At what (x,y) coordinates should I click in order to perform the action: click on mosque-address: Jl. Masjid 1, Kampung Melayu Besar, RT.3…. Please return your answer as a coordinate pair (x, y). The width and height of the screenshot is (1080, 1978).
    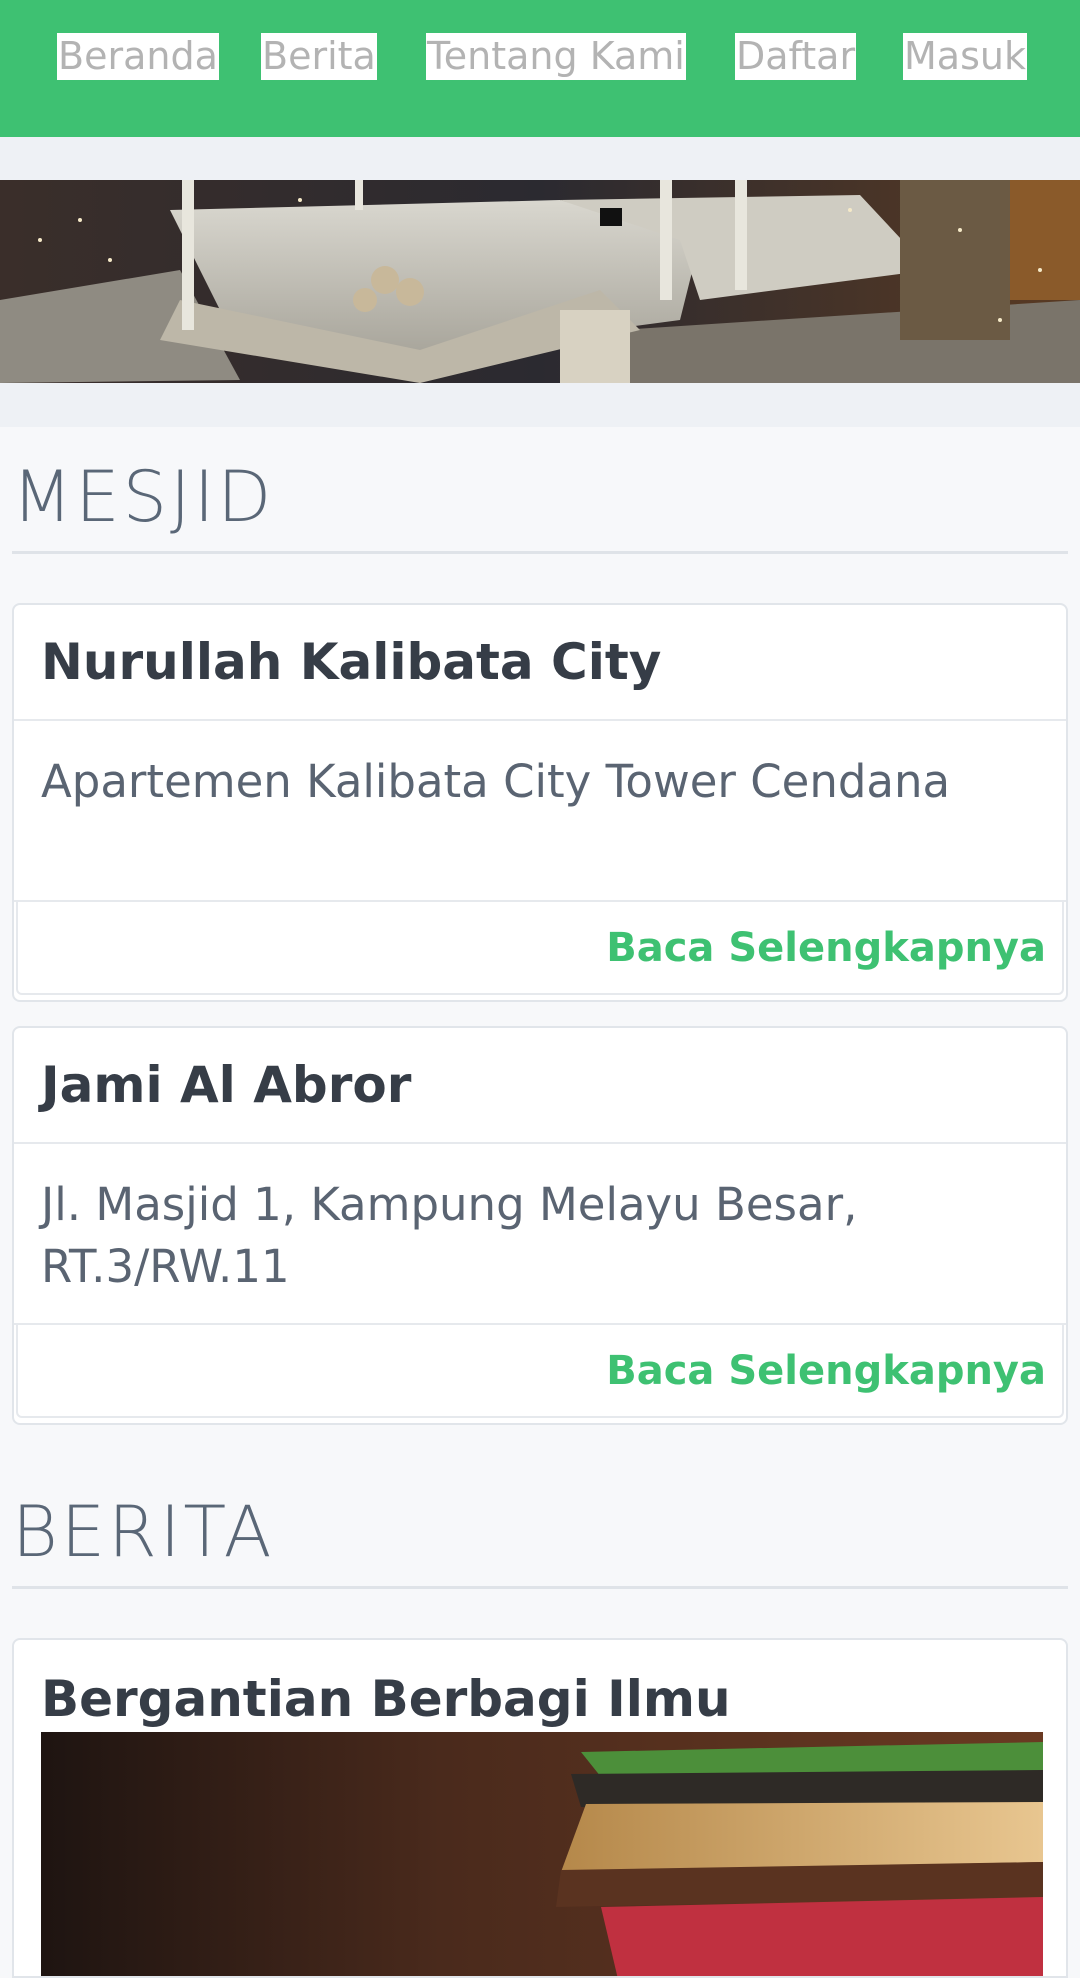
    Looking at the image, I should click on (540, 1234).